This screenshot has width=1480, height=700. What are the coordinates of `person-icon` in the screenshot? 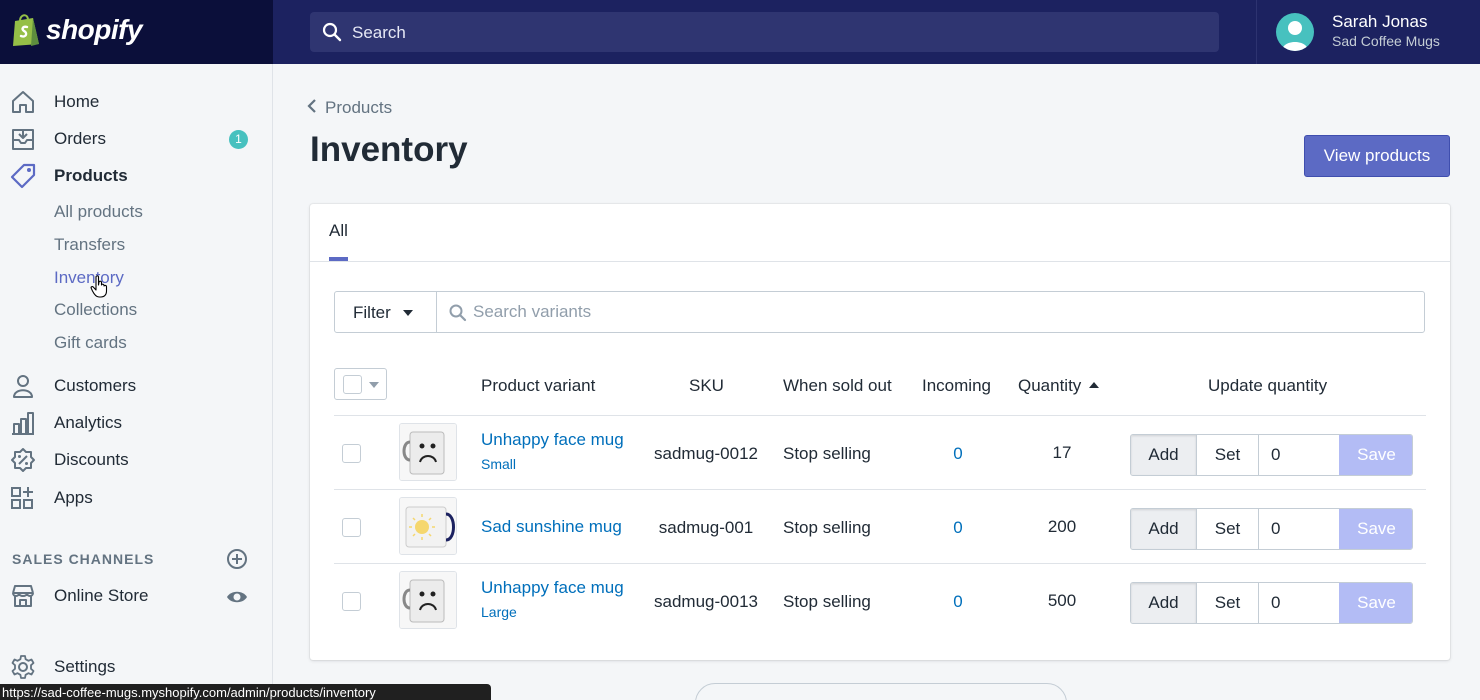 It's located at (23, 386).